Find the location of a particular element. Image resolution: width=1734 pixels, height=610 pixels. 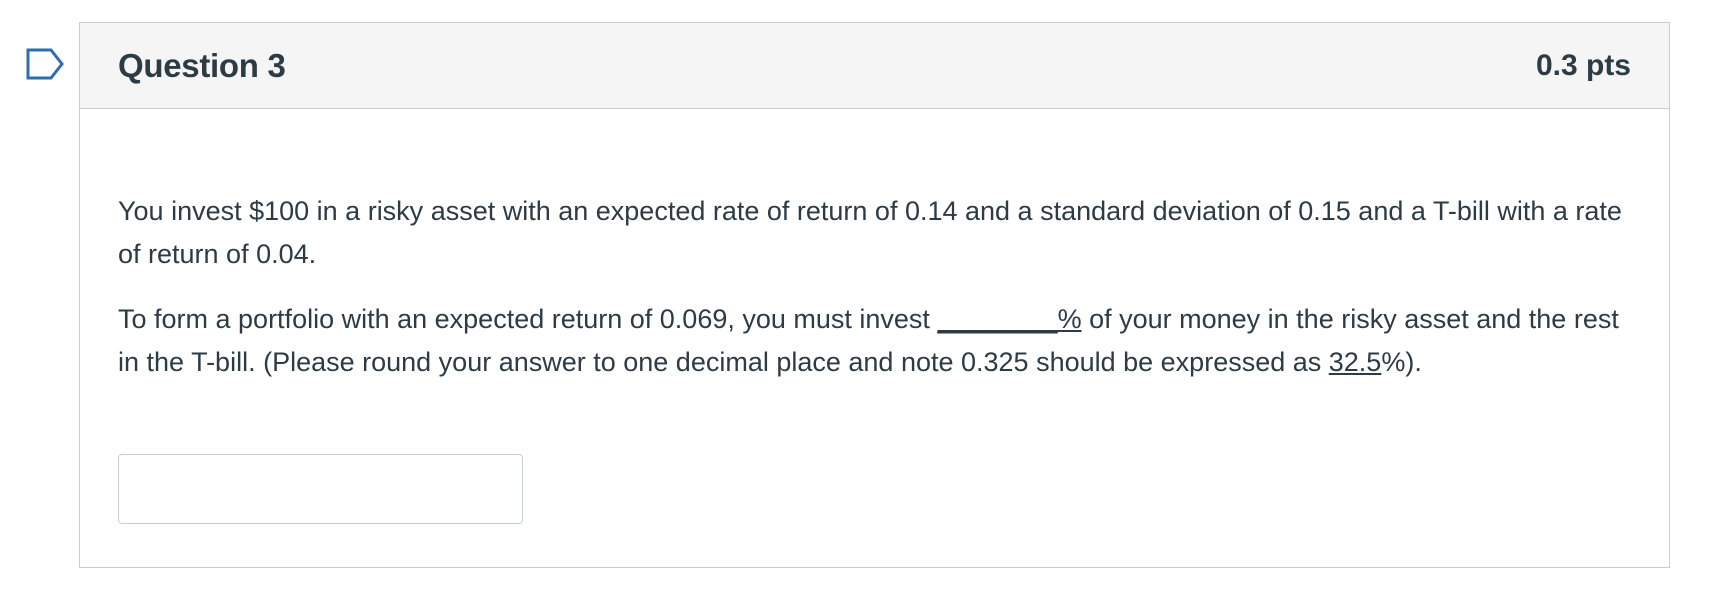

question-points: 0.3 pts is located at coordinates (1583, 65).